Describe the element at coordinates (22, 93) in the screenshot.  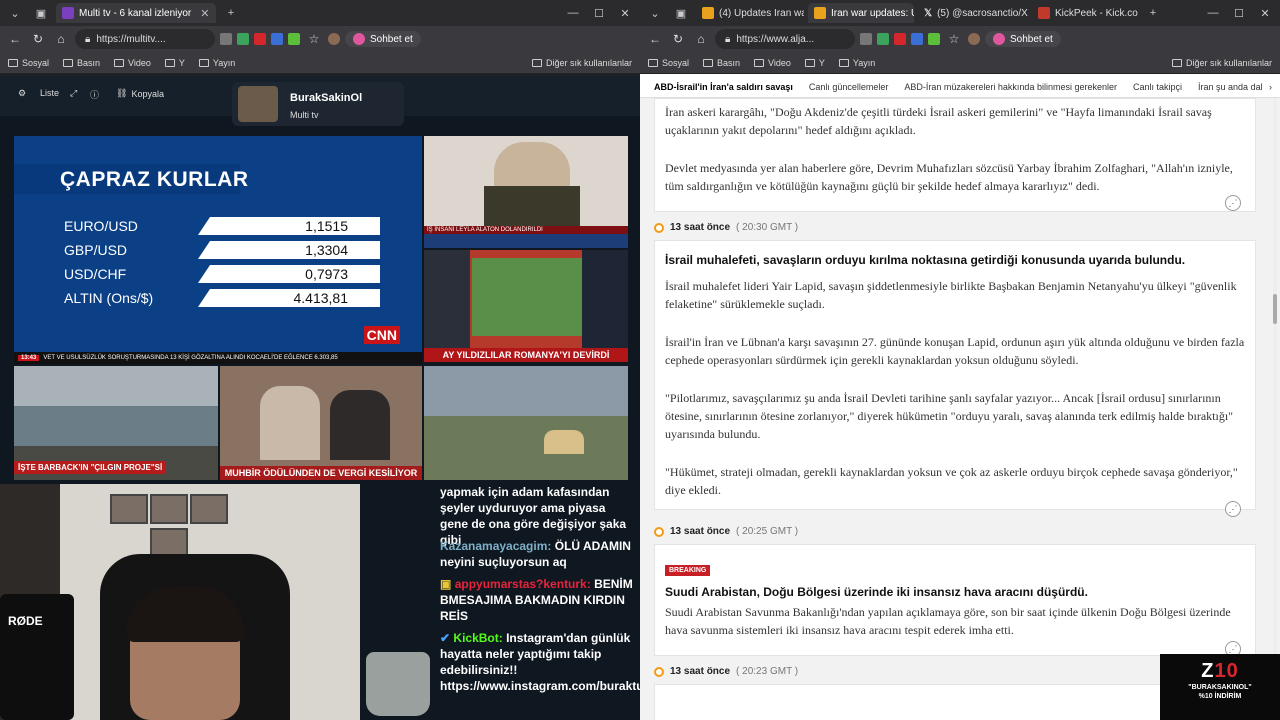
I see `settings-icon: ⚙` at that location.